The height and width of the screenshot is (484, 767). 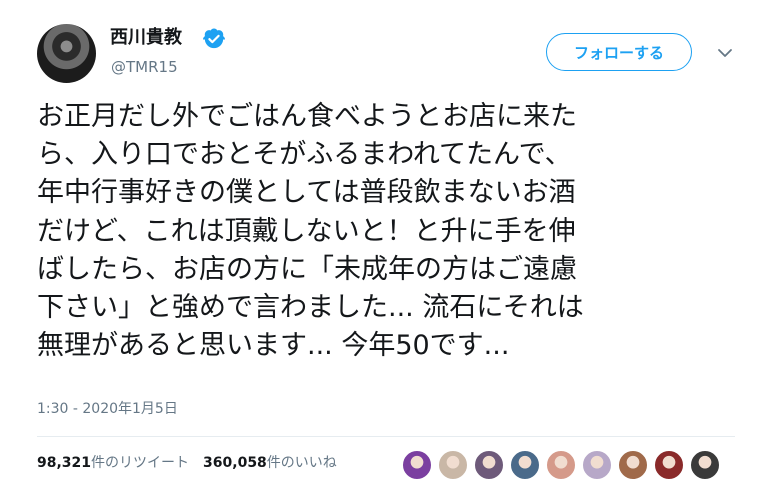 I want to click on likes-stat: 360,058件のいいね, so click(x=270, y=463).